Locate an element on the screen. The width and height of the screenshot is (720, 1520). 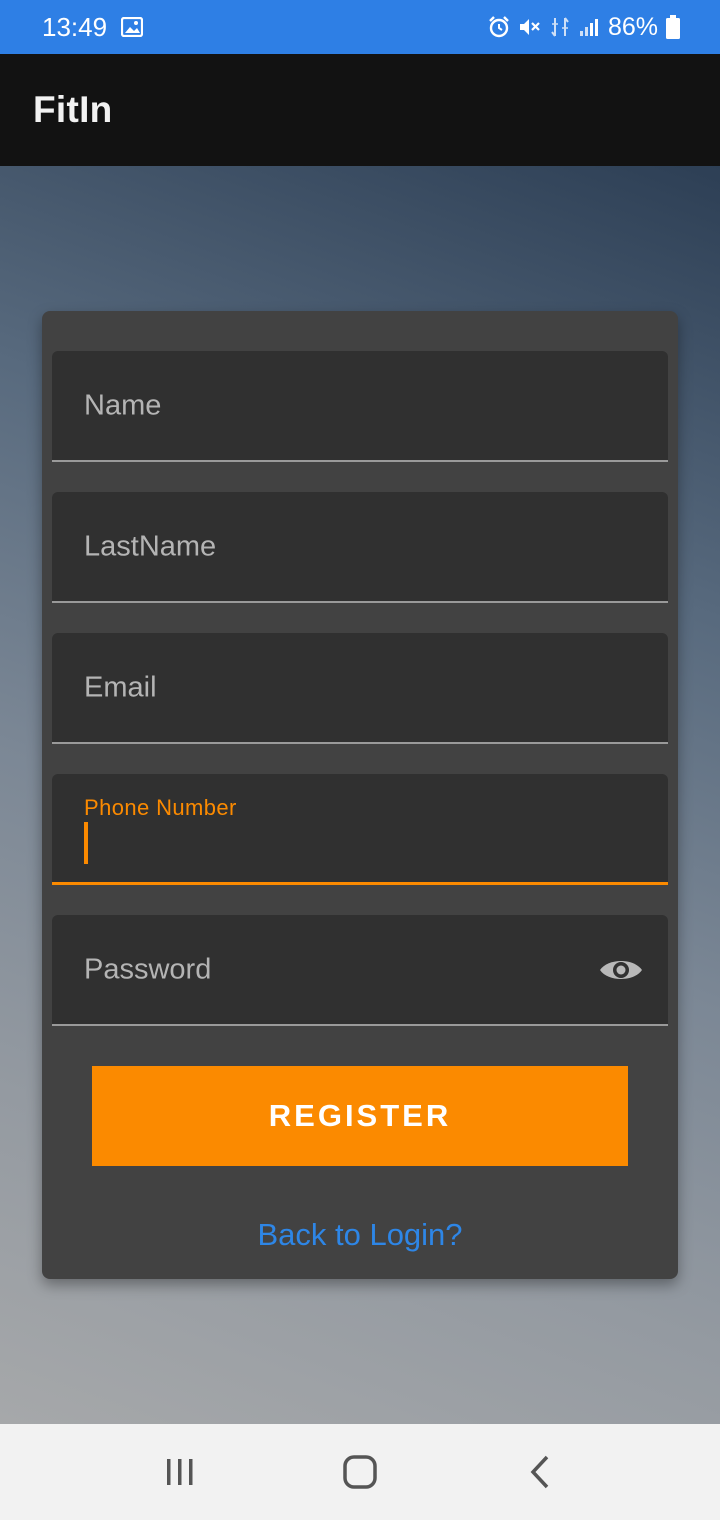
signal-icon is located at coordinates (589, 27).